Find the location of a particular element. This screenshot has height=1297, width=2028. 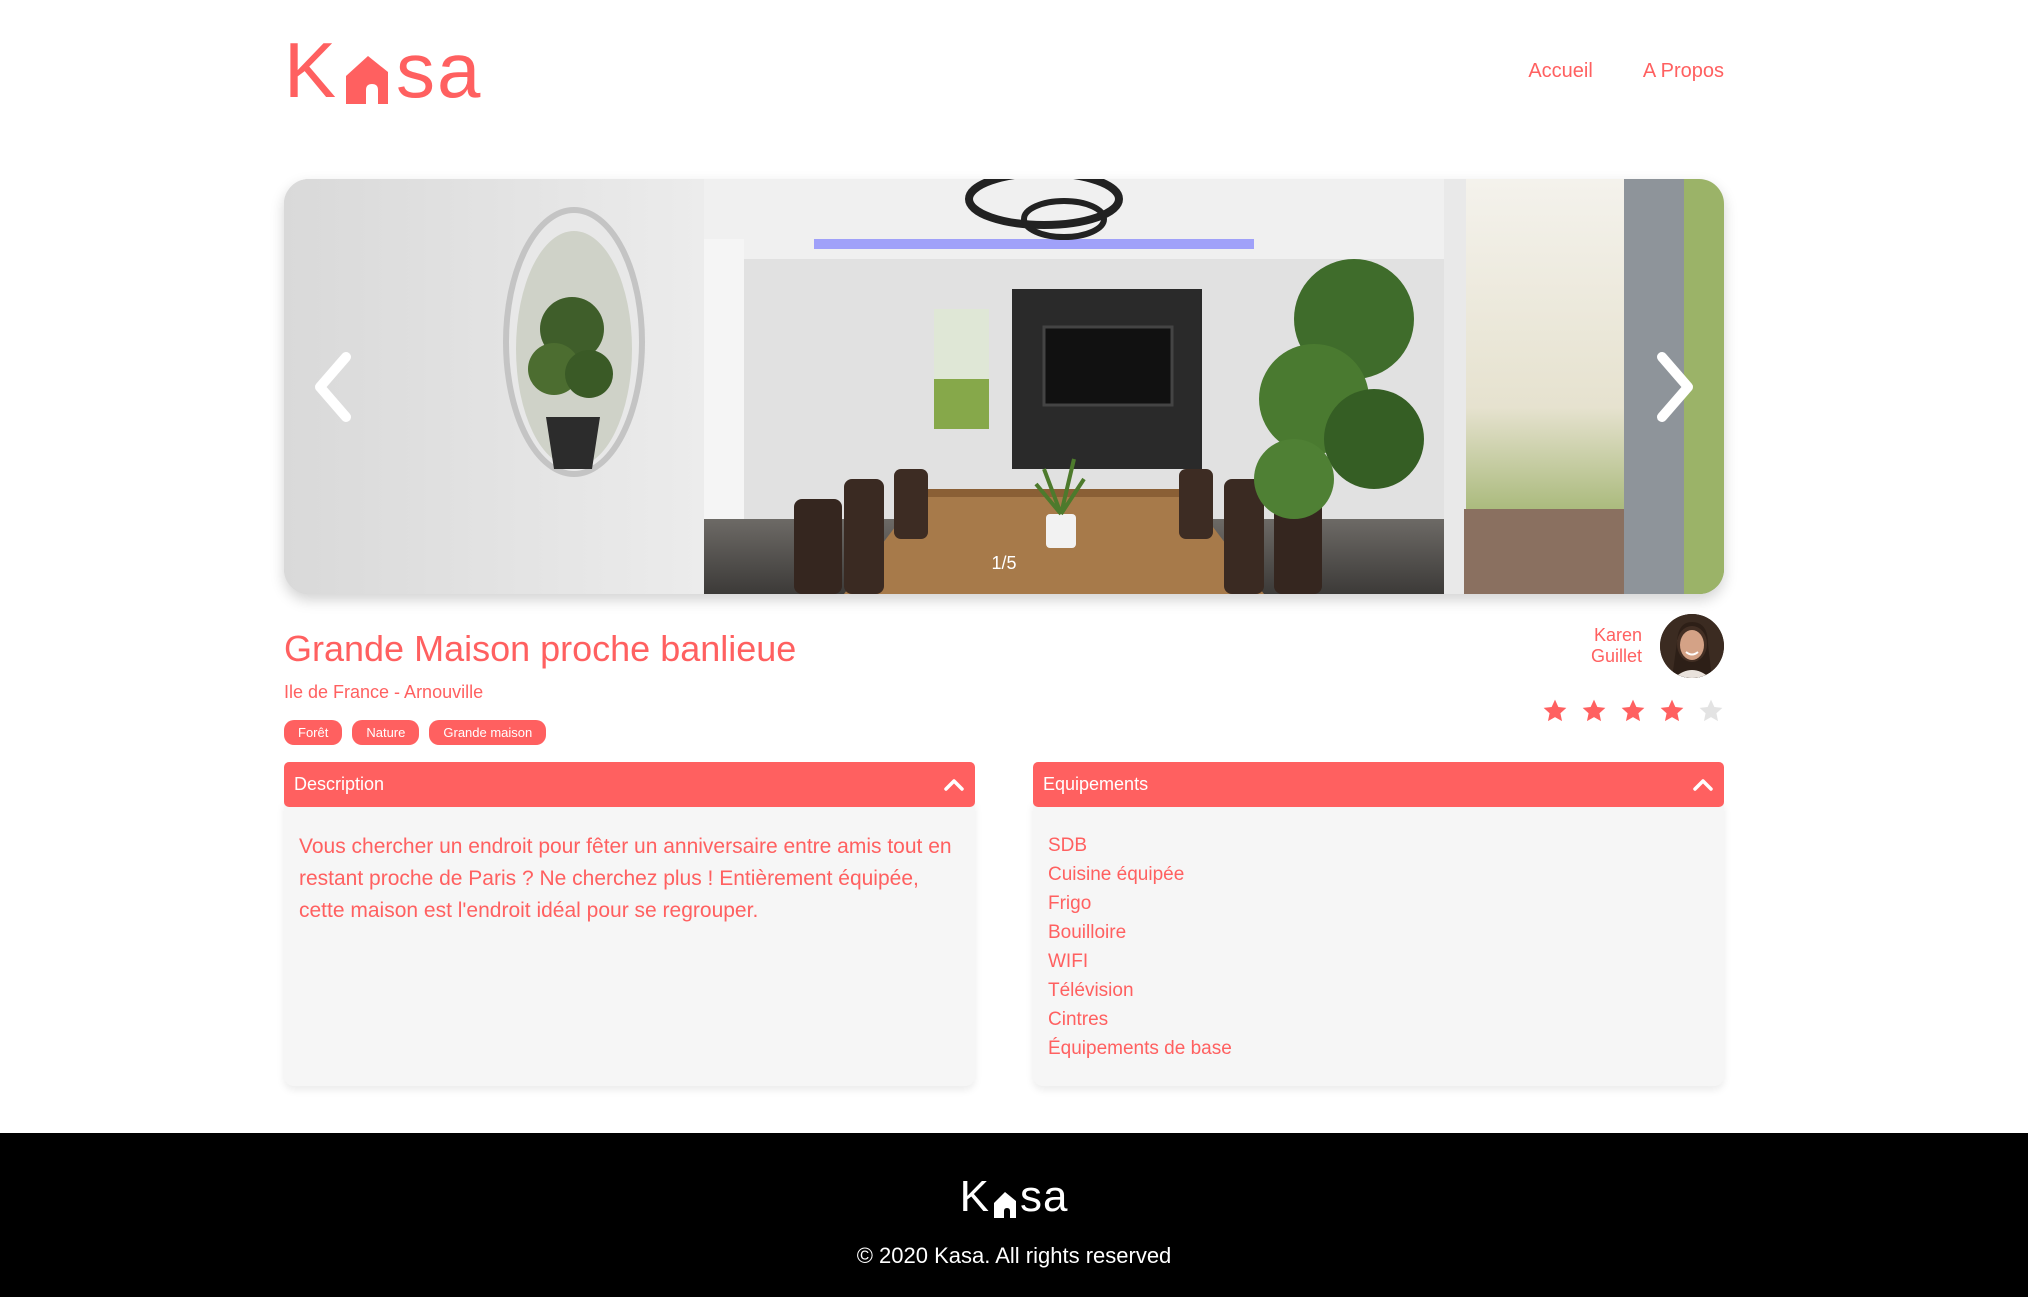

site-header: K sa Accueil A Propos is located at coordinates (1004, 70).